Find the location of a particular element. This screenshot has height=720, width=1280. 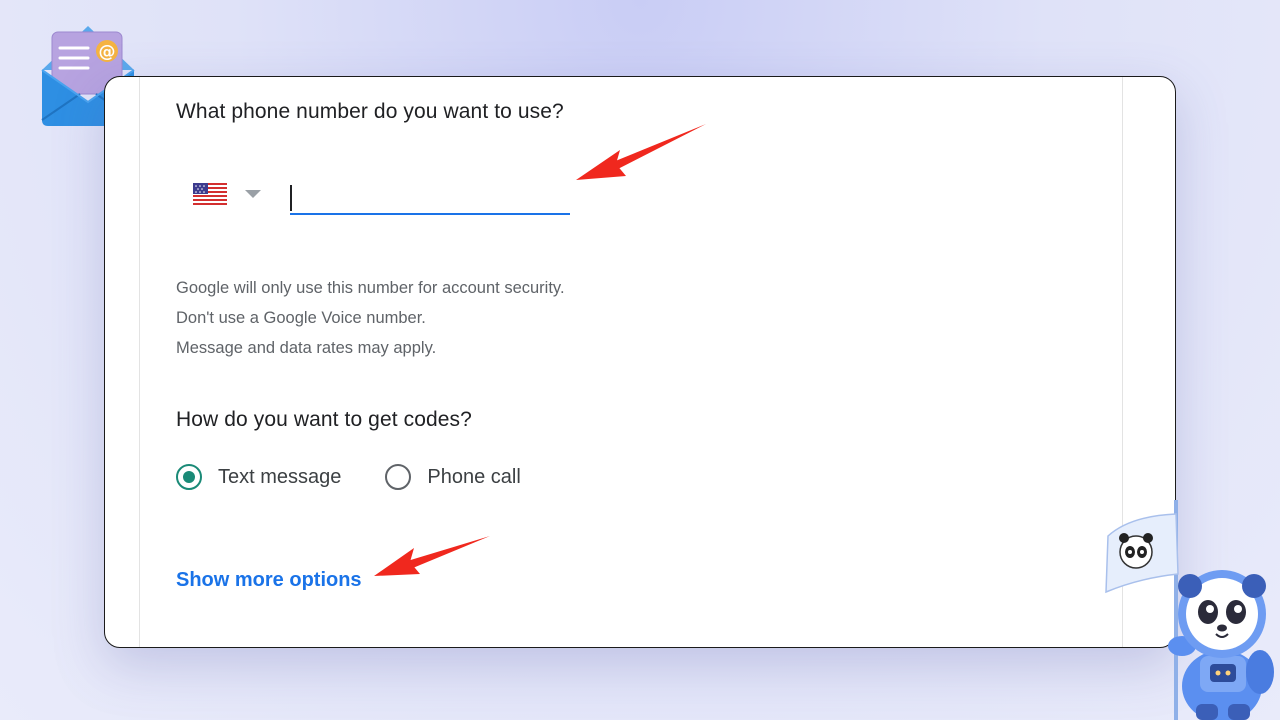

chevron-down-icon is located at coordinates (253, 194).